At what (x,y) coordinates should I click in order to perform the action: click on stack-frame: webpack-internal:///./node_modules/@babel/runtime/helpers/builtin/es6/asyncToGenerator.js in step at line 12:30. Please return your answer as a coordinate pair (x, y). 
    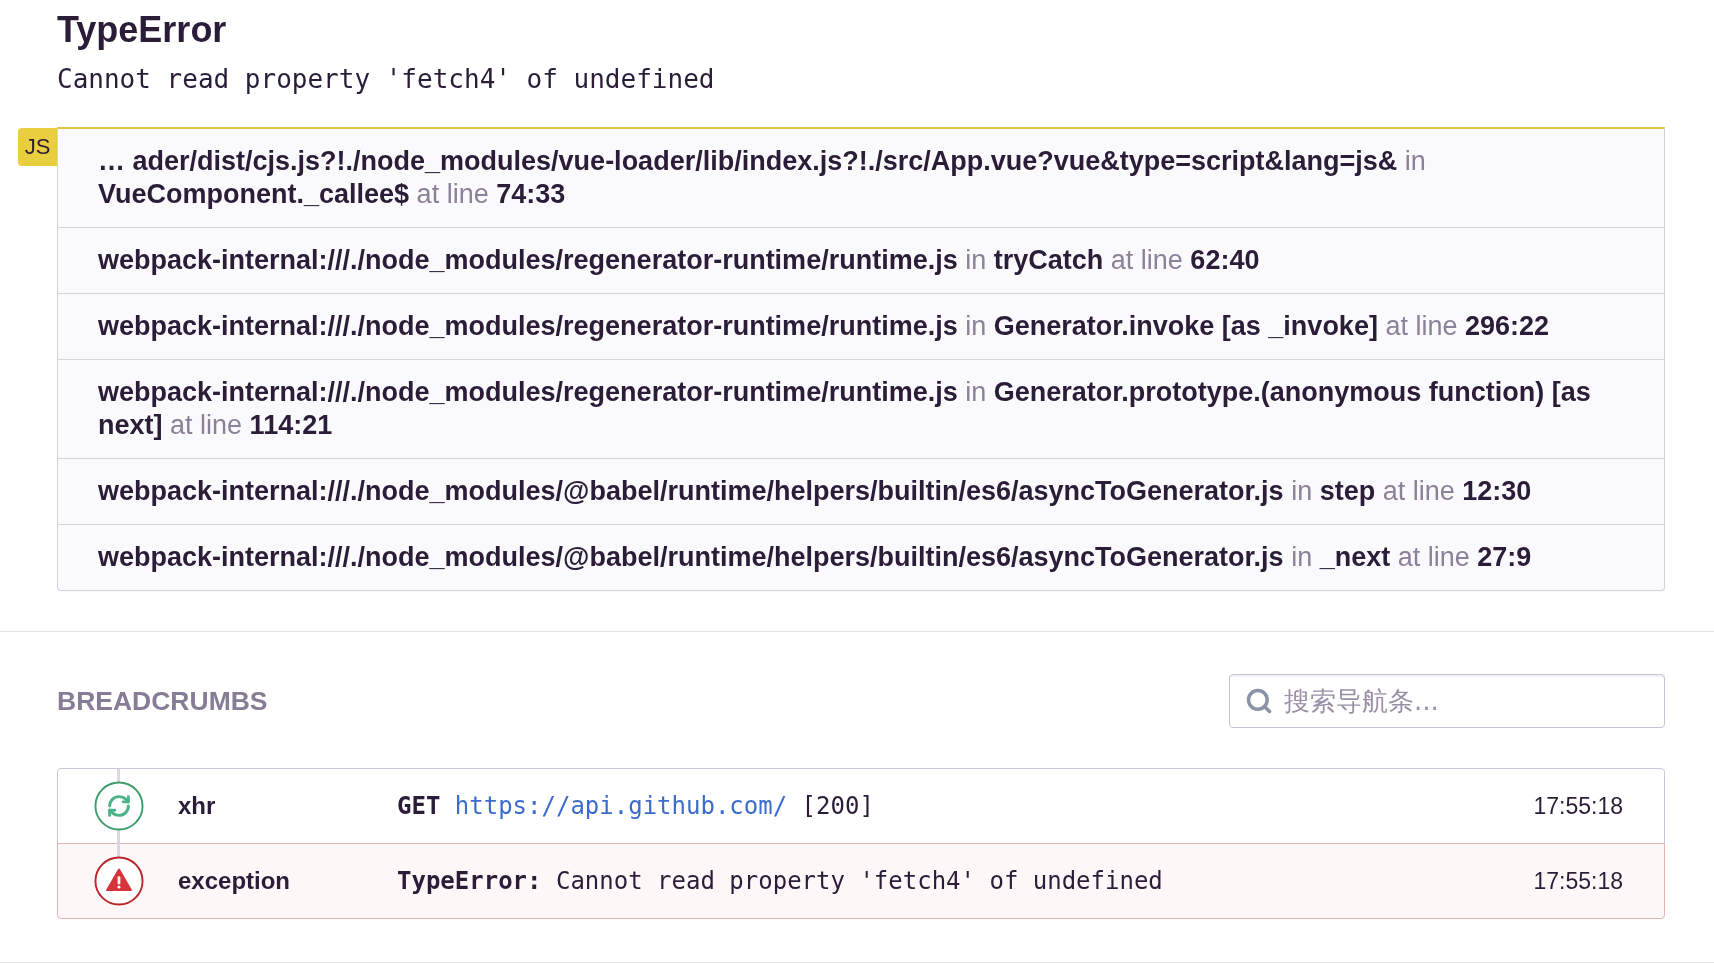
    Looking at the image, I should click on (815, 491).